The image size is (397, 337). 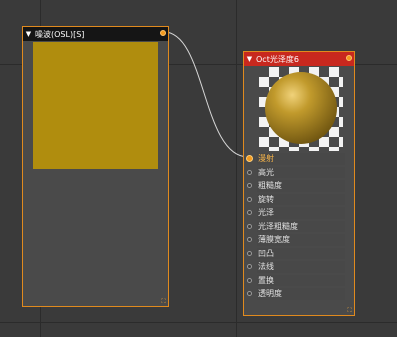 I want to click on param-label: 薄膜宽度, so click(x=274, y=239).